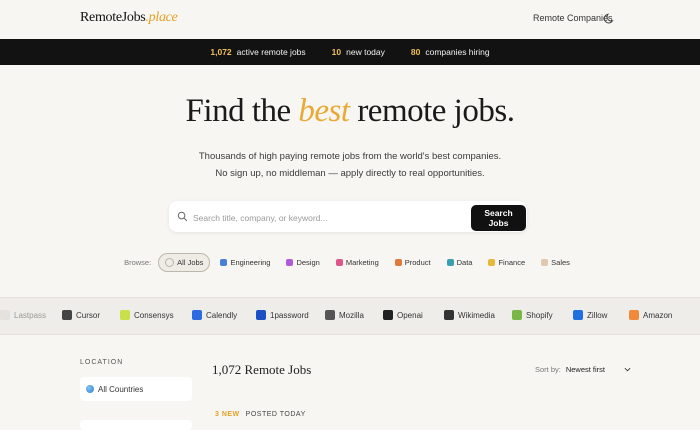  I want to click on company-logo-openai: Openai, so click(403, 315).